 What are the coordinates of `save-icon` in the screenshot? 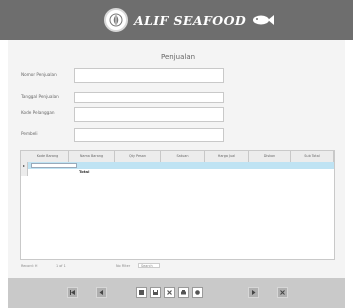 It's located at (155, 292).